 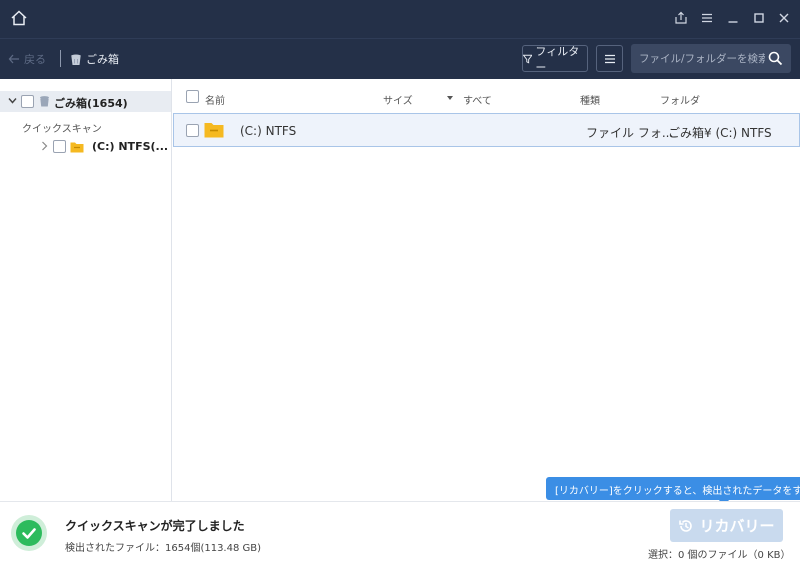 I want to click on recover-button: リカバリー, so click(x=726, y=525).